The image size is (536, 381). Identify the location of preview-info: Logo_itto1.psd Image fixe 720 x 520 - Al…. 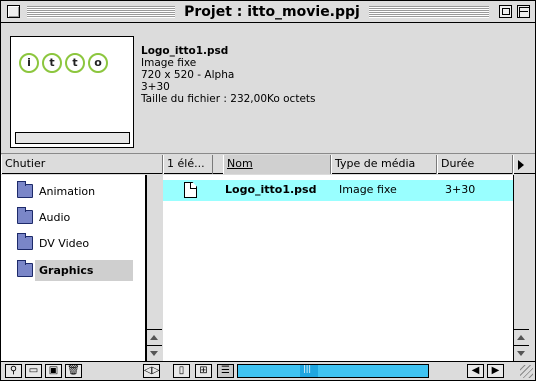
(228, 75).